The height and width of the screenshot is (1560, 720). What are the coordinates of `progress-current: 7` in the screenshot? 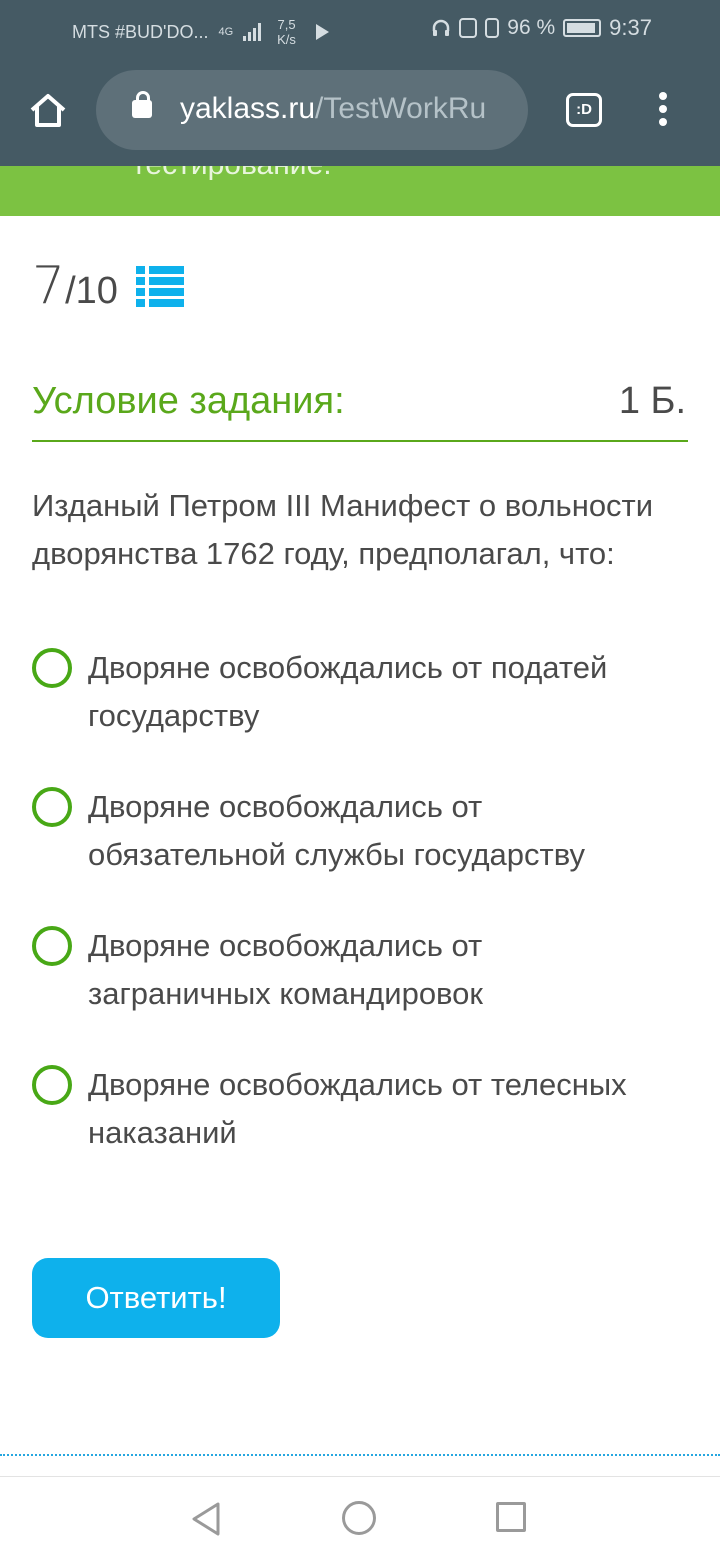 It's located at (49, 286).